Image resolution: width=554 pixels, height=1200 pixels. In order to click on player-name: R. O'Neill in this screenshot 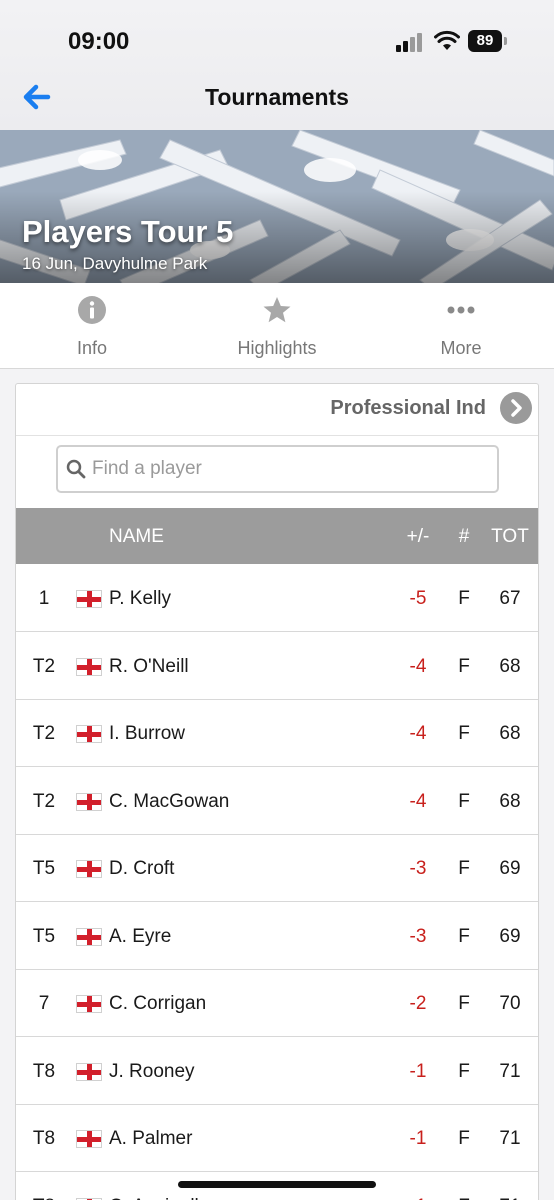, I will do `click(149, 666)`.